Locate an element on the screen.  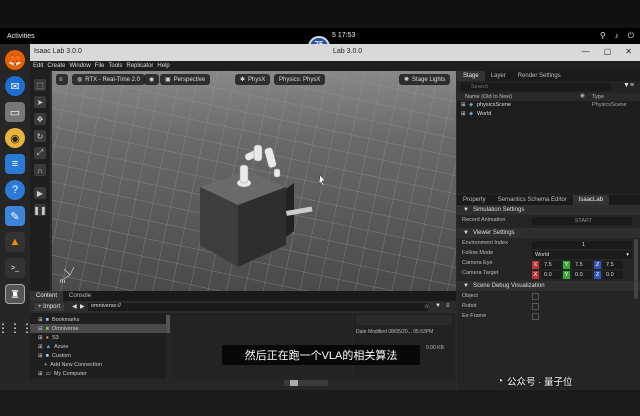
camera-eye-fields: X 7.5 Y 7.5 Z 7.5 is located at coordinates (577, 265).